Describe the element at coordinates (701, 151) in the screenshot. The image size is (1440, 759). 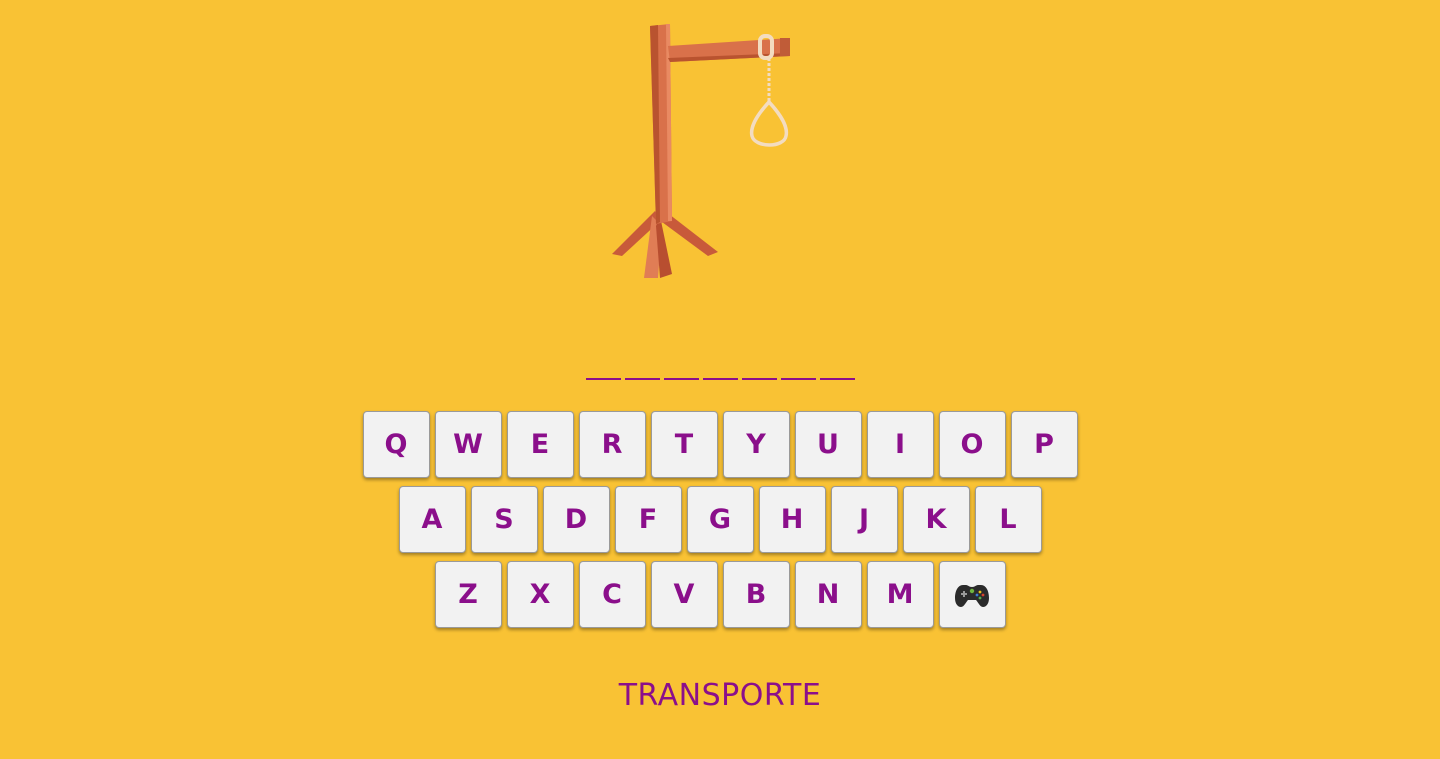
I see `gallows-icon` at that location.